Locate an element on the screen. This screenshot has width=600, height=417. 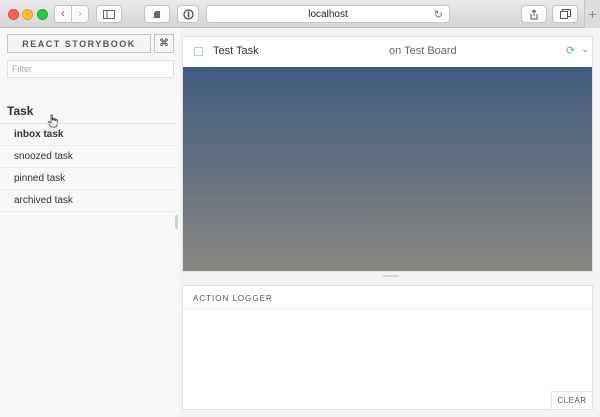
story-label: archived task is located at coordinates (43, 200).